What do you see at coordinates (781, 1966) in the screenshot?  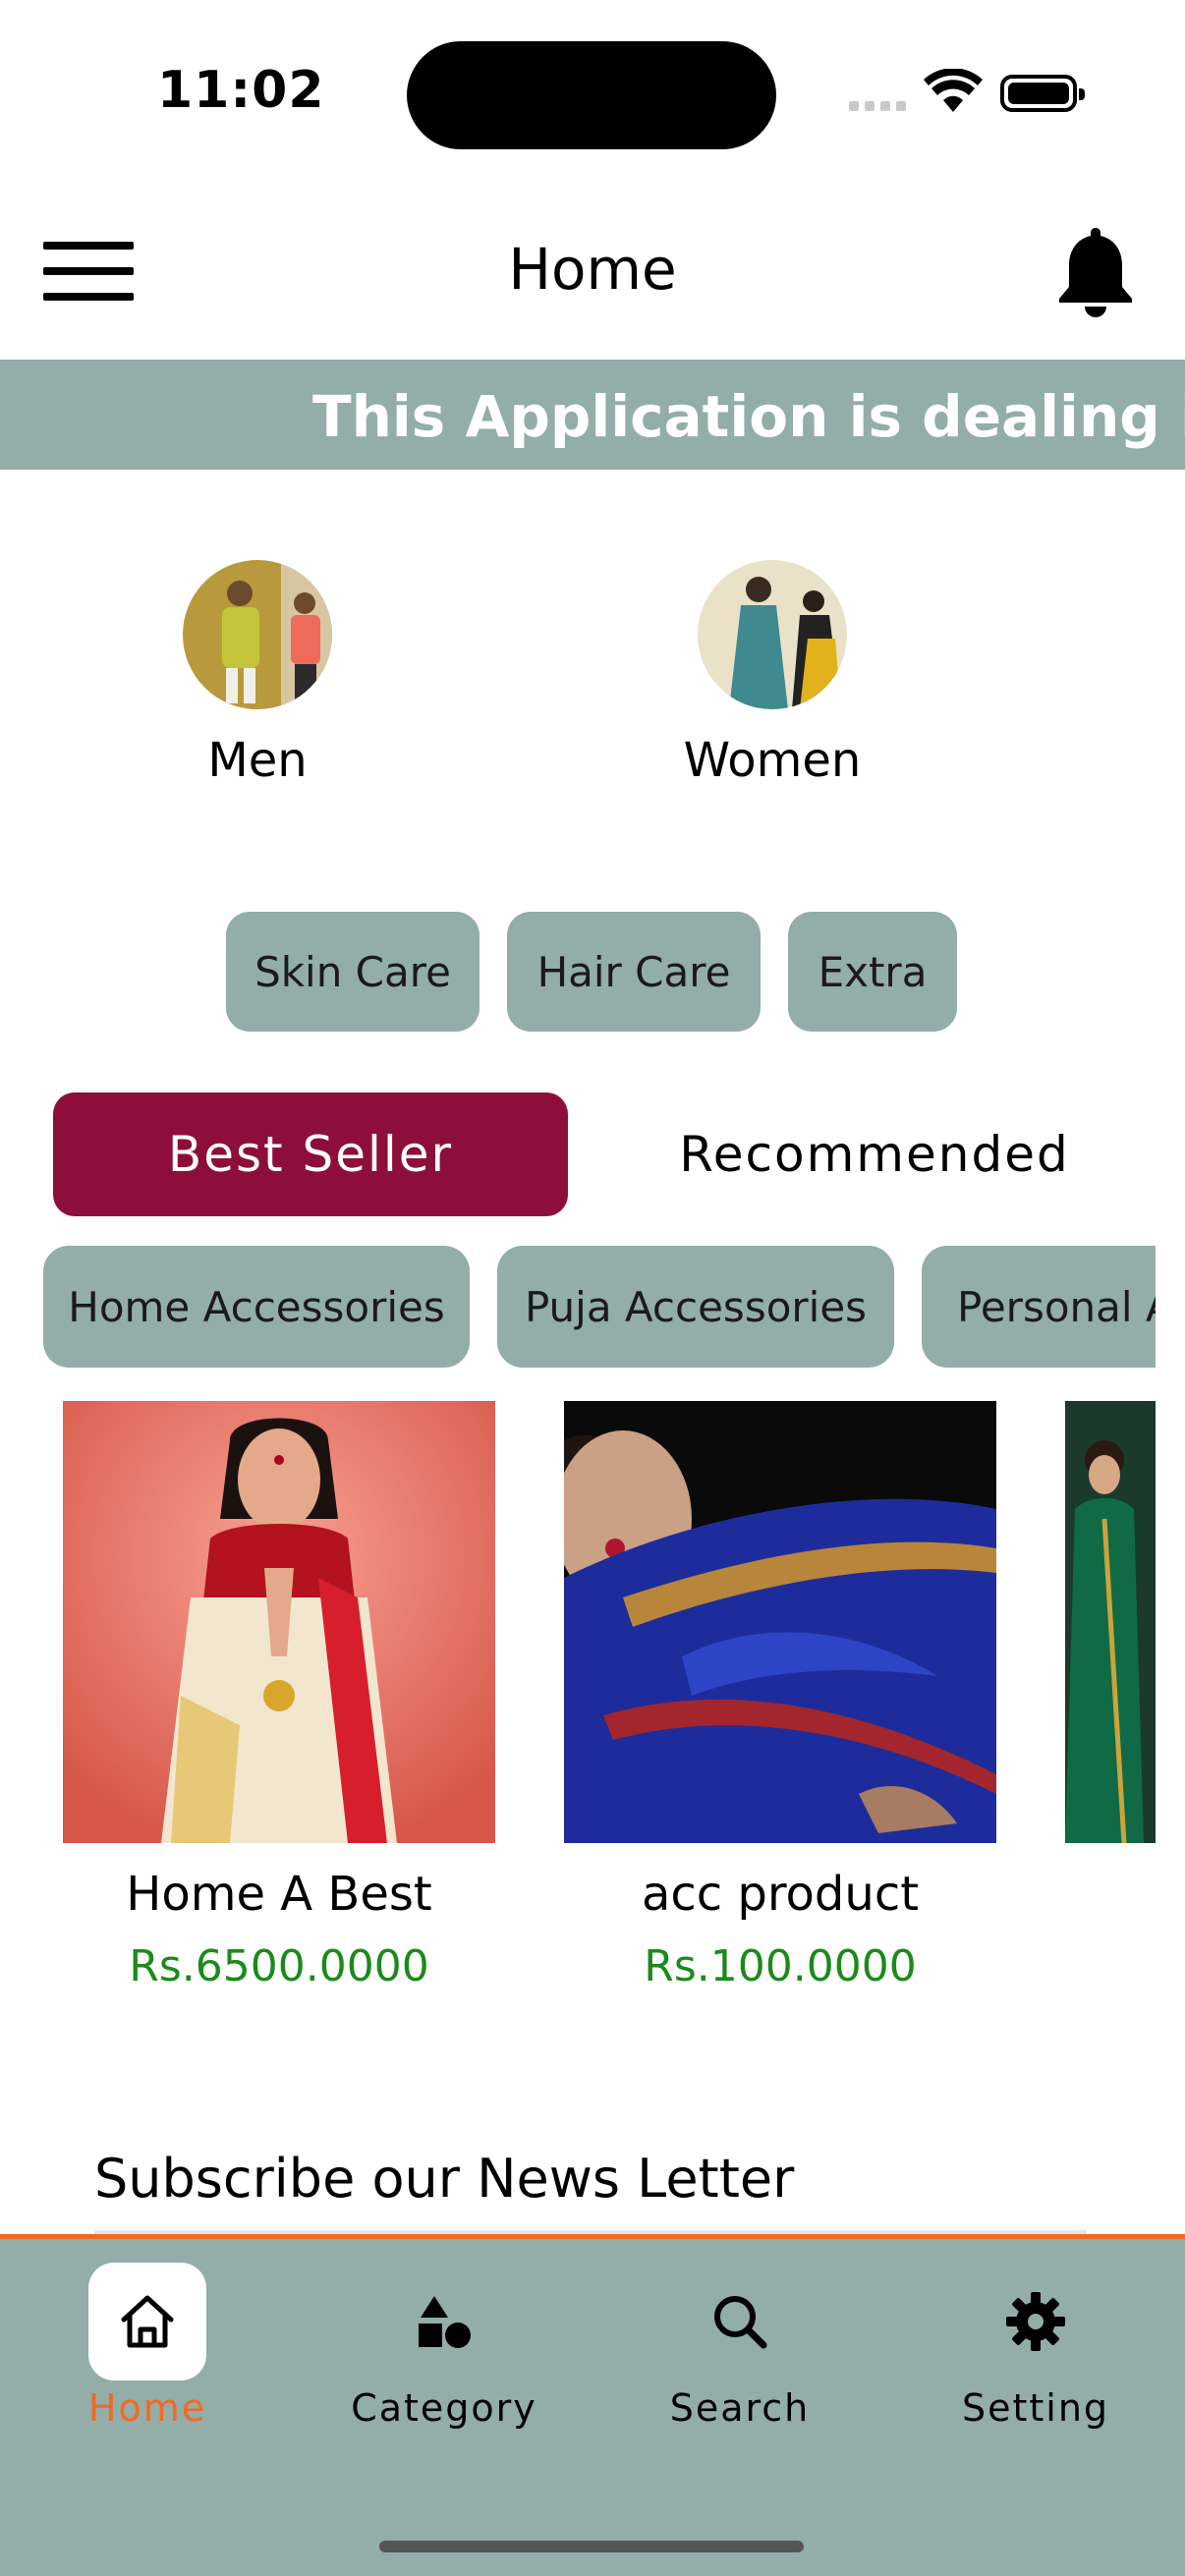 I see `product-price: Rs.100.0000` at bounding box center [781, 1966].